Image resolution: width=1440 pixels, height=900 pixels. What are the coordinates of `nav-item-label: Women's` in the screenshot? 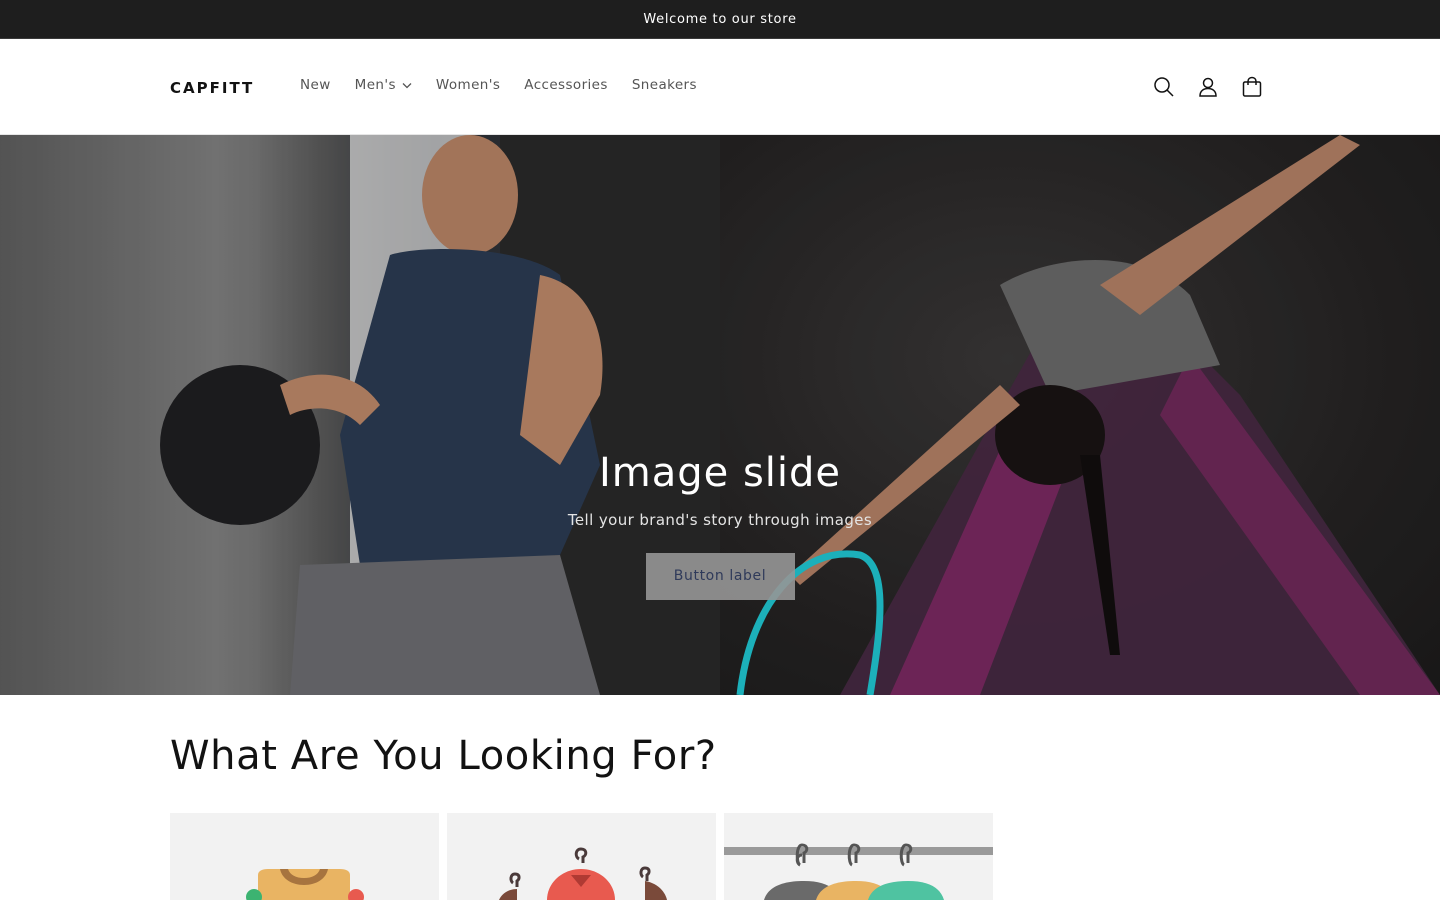 It's located at (468, 85).